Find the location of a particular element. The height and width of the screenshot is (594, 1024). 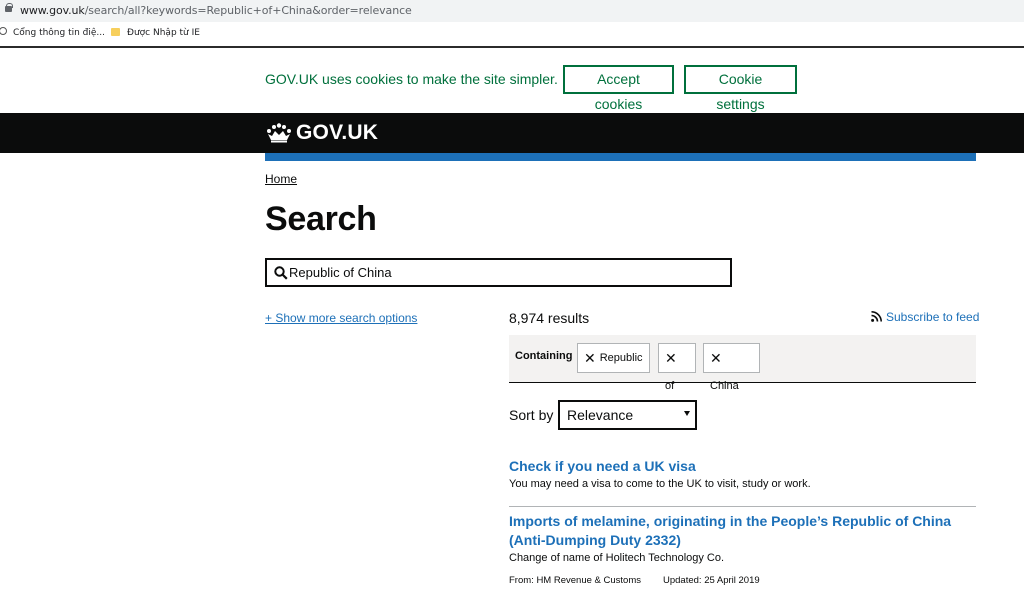

dropdown-arrow-icon is located at coordinates (687, 413).